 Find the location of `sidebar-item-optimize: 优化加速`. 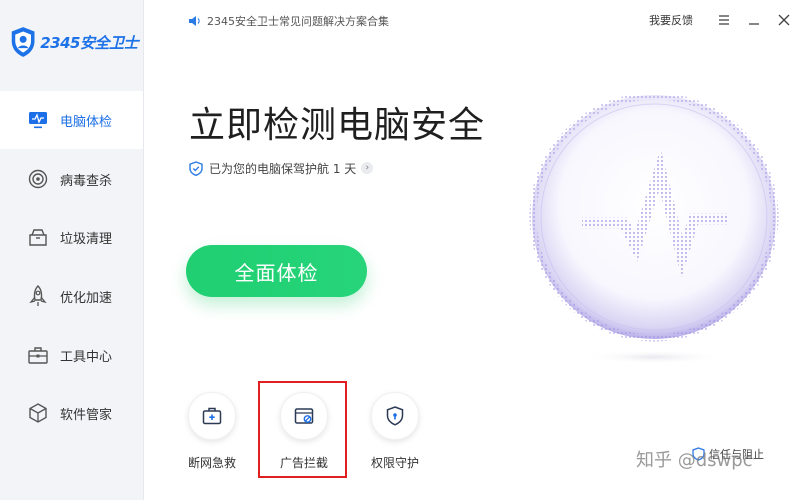

sidebar-item-optimize: 优化加速 is located at coordinates (71, 296).